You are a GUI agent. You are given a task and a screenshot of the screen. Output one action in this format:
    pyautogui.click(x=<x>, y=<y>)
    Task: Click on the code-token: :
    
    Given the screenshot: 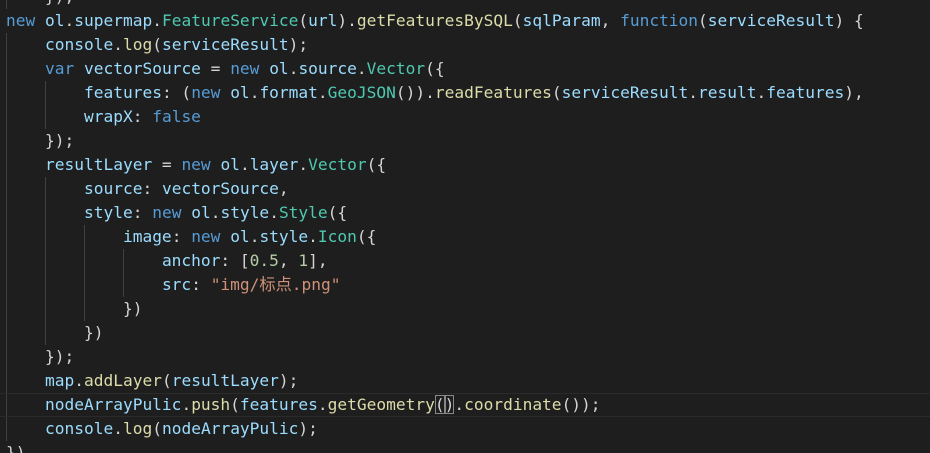 What is the action you would take?
    pyautogui.click(x=142, y=116)
    